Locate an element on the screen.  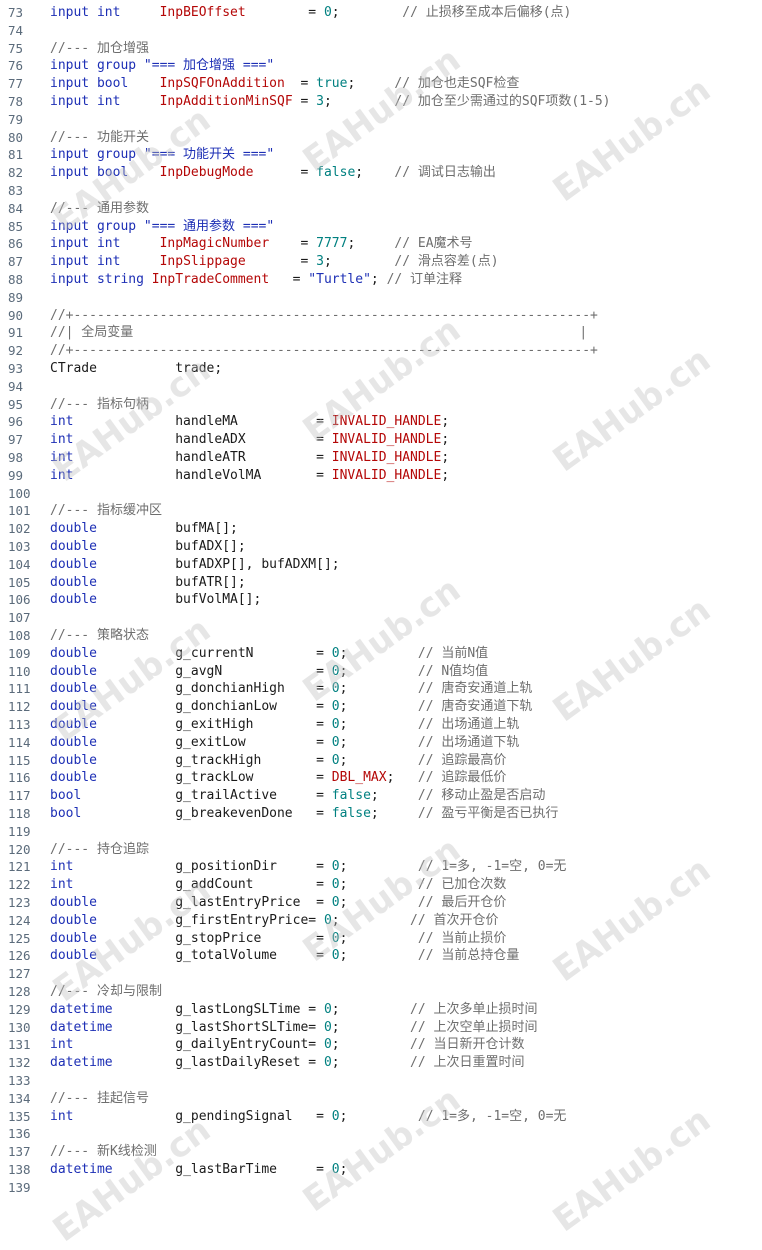
code-line: 110 double g_avgN = 0; // N值均值 is located at coordinates (381, 672).